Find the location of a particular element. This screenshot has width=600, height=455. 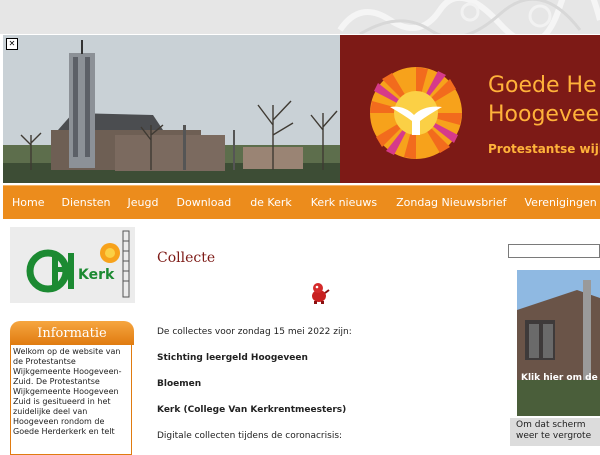

nav-item-zondag-nieuwsbrief: Zondag Nieuwsbrief is located at coordinates (451, 202).